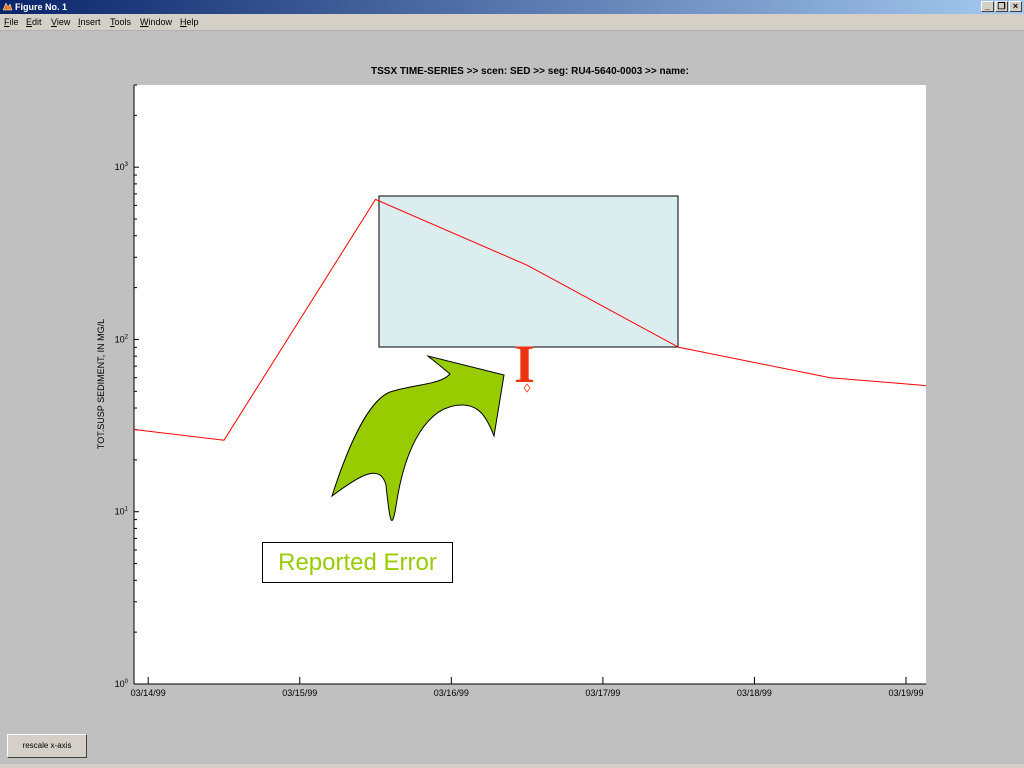 The height and width of the screenshot is (768, 1024). Describe the element at coordinates (357, 562) in the screenshot. I see `reported-error-label: Reported Error` at that location.